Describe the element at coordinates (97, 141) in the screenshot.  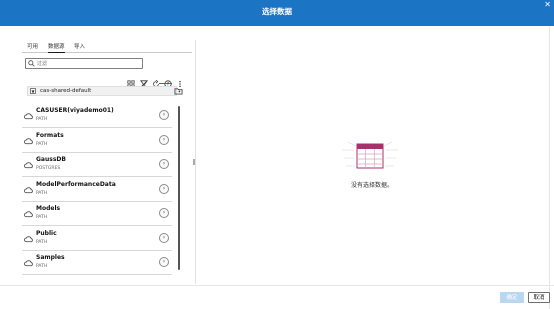
I see `list-item: Formats PATH ›` at that location.